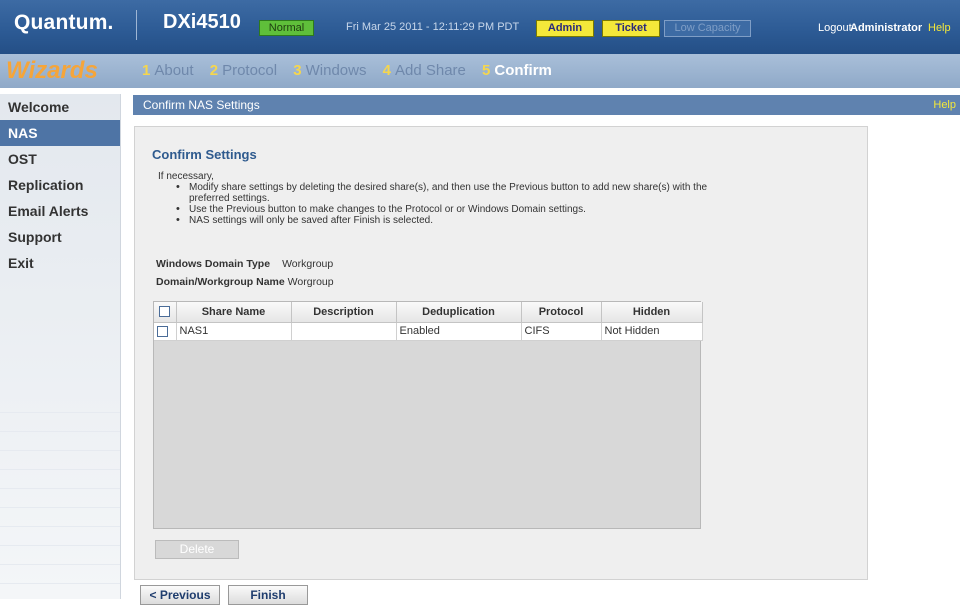 The width and height of the screenshot is (960, 605). Describe the element at coordinates (433, 27) in the screenshot. I see `system-datetime: Fri Mar 25 2011 - 12:11:29 PM PDT` at that location.